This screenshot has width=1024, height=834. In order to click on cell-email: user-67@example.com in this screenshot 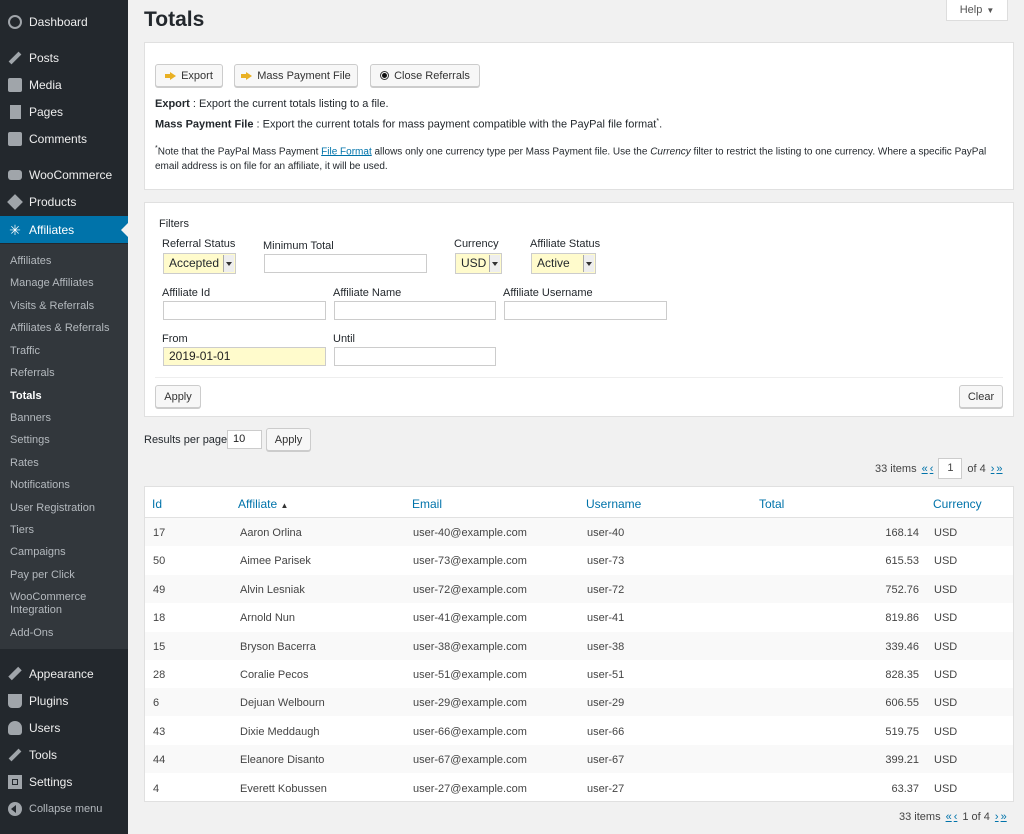, I will do `click(470, 760)`.